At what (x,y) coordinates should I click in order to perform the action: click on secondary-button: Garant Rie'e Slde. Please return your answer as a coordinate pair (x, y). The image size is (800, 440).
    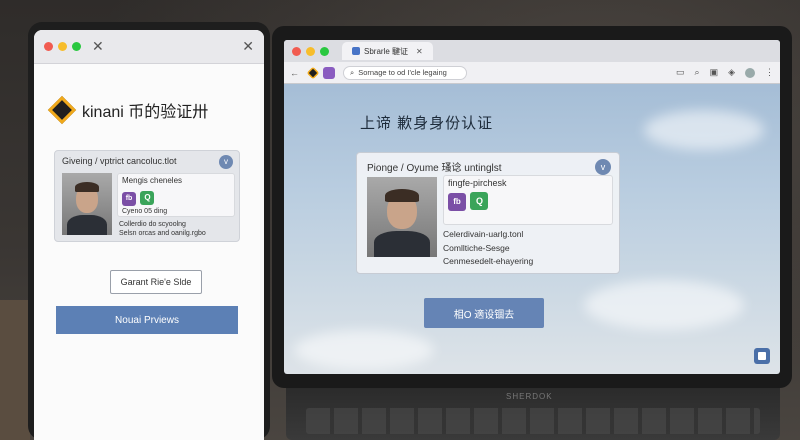
    Looking at the image, I should click on (156, 282).